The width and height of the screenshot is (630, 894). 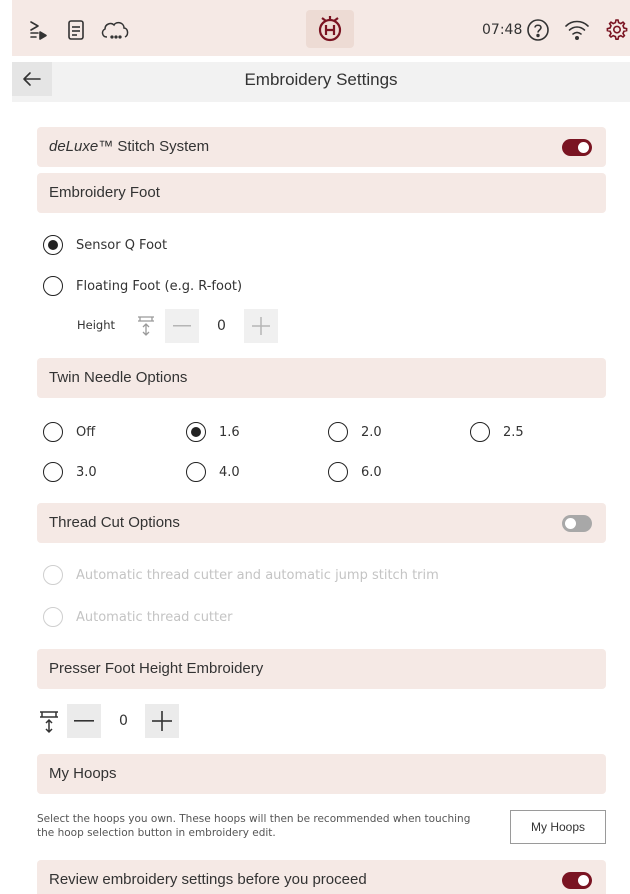 I want to click on radio-twin-2-0: 2.0, so click(x=355, y=432).